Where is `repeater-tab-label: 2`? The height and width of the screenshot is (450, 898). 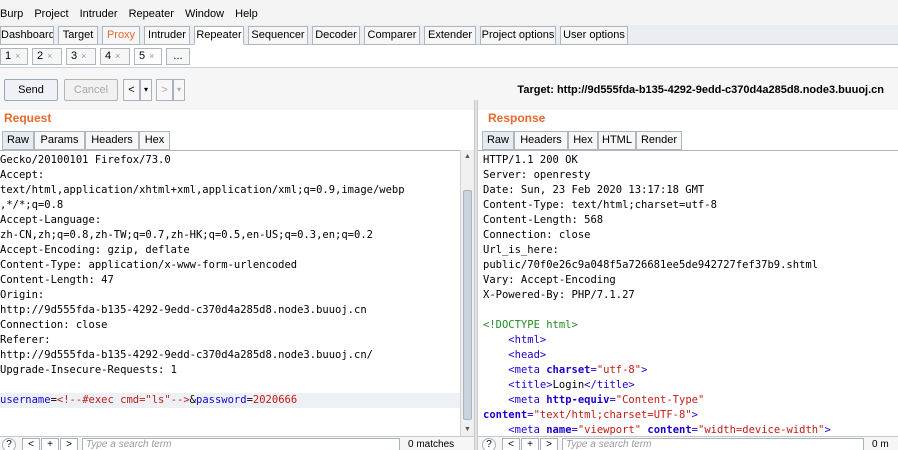 repeater-tab-label: 2 is located at coordinates (40, 56).